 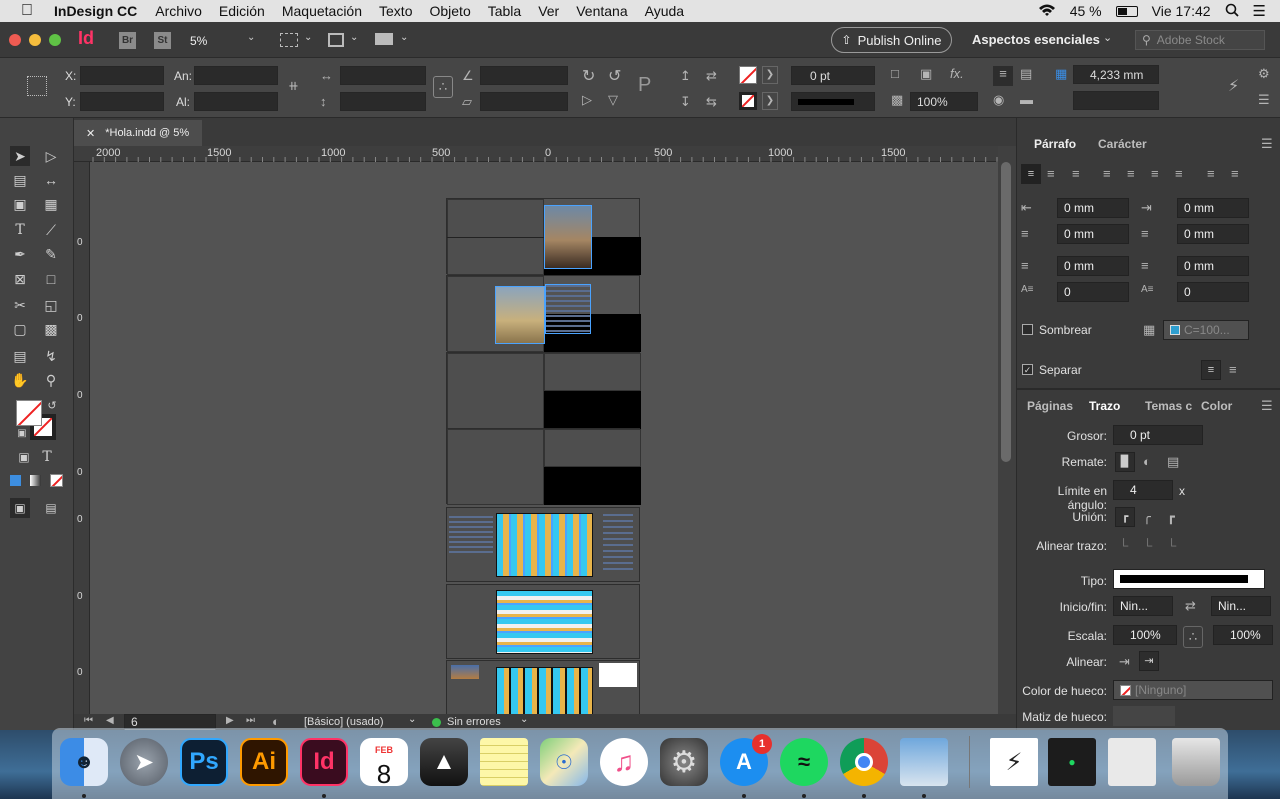 What do you see at coordinates (198, 41) in the screenshot?
I see `zoom-level: 5%` at bounding box center [198, 41].